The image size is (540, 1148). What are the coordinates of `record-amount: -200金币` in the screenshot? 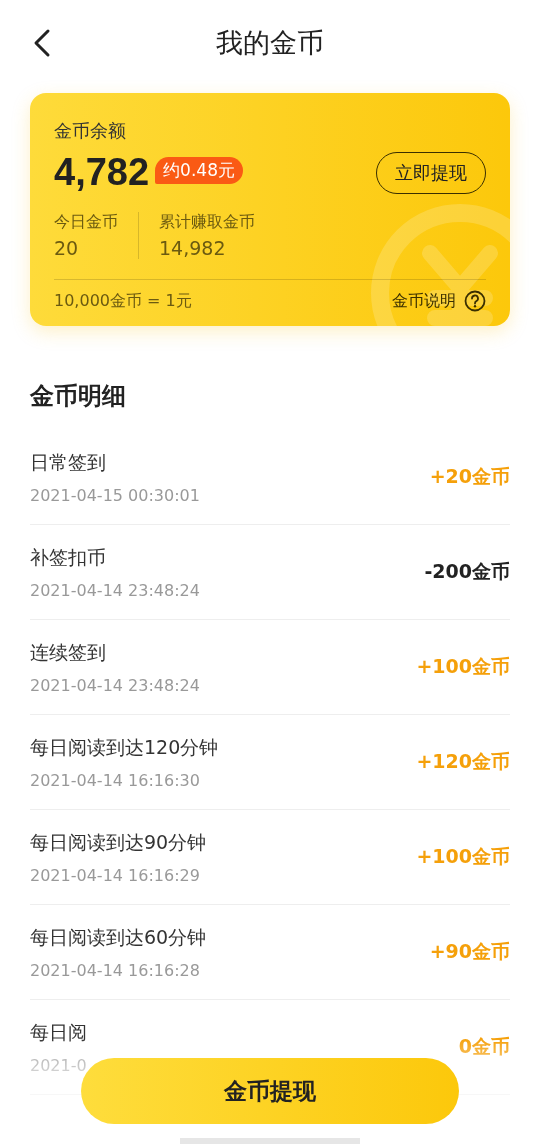 It's located at (467, 571).